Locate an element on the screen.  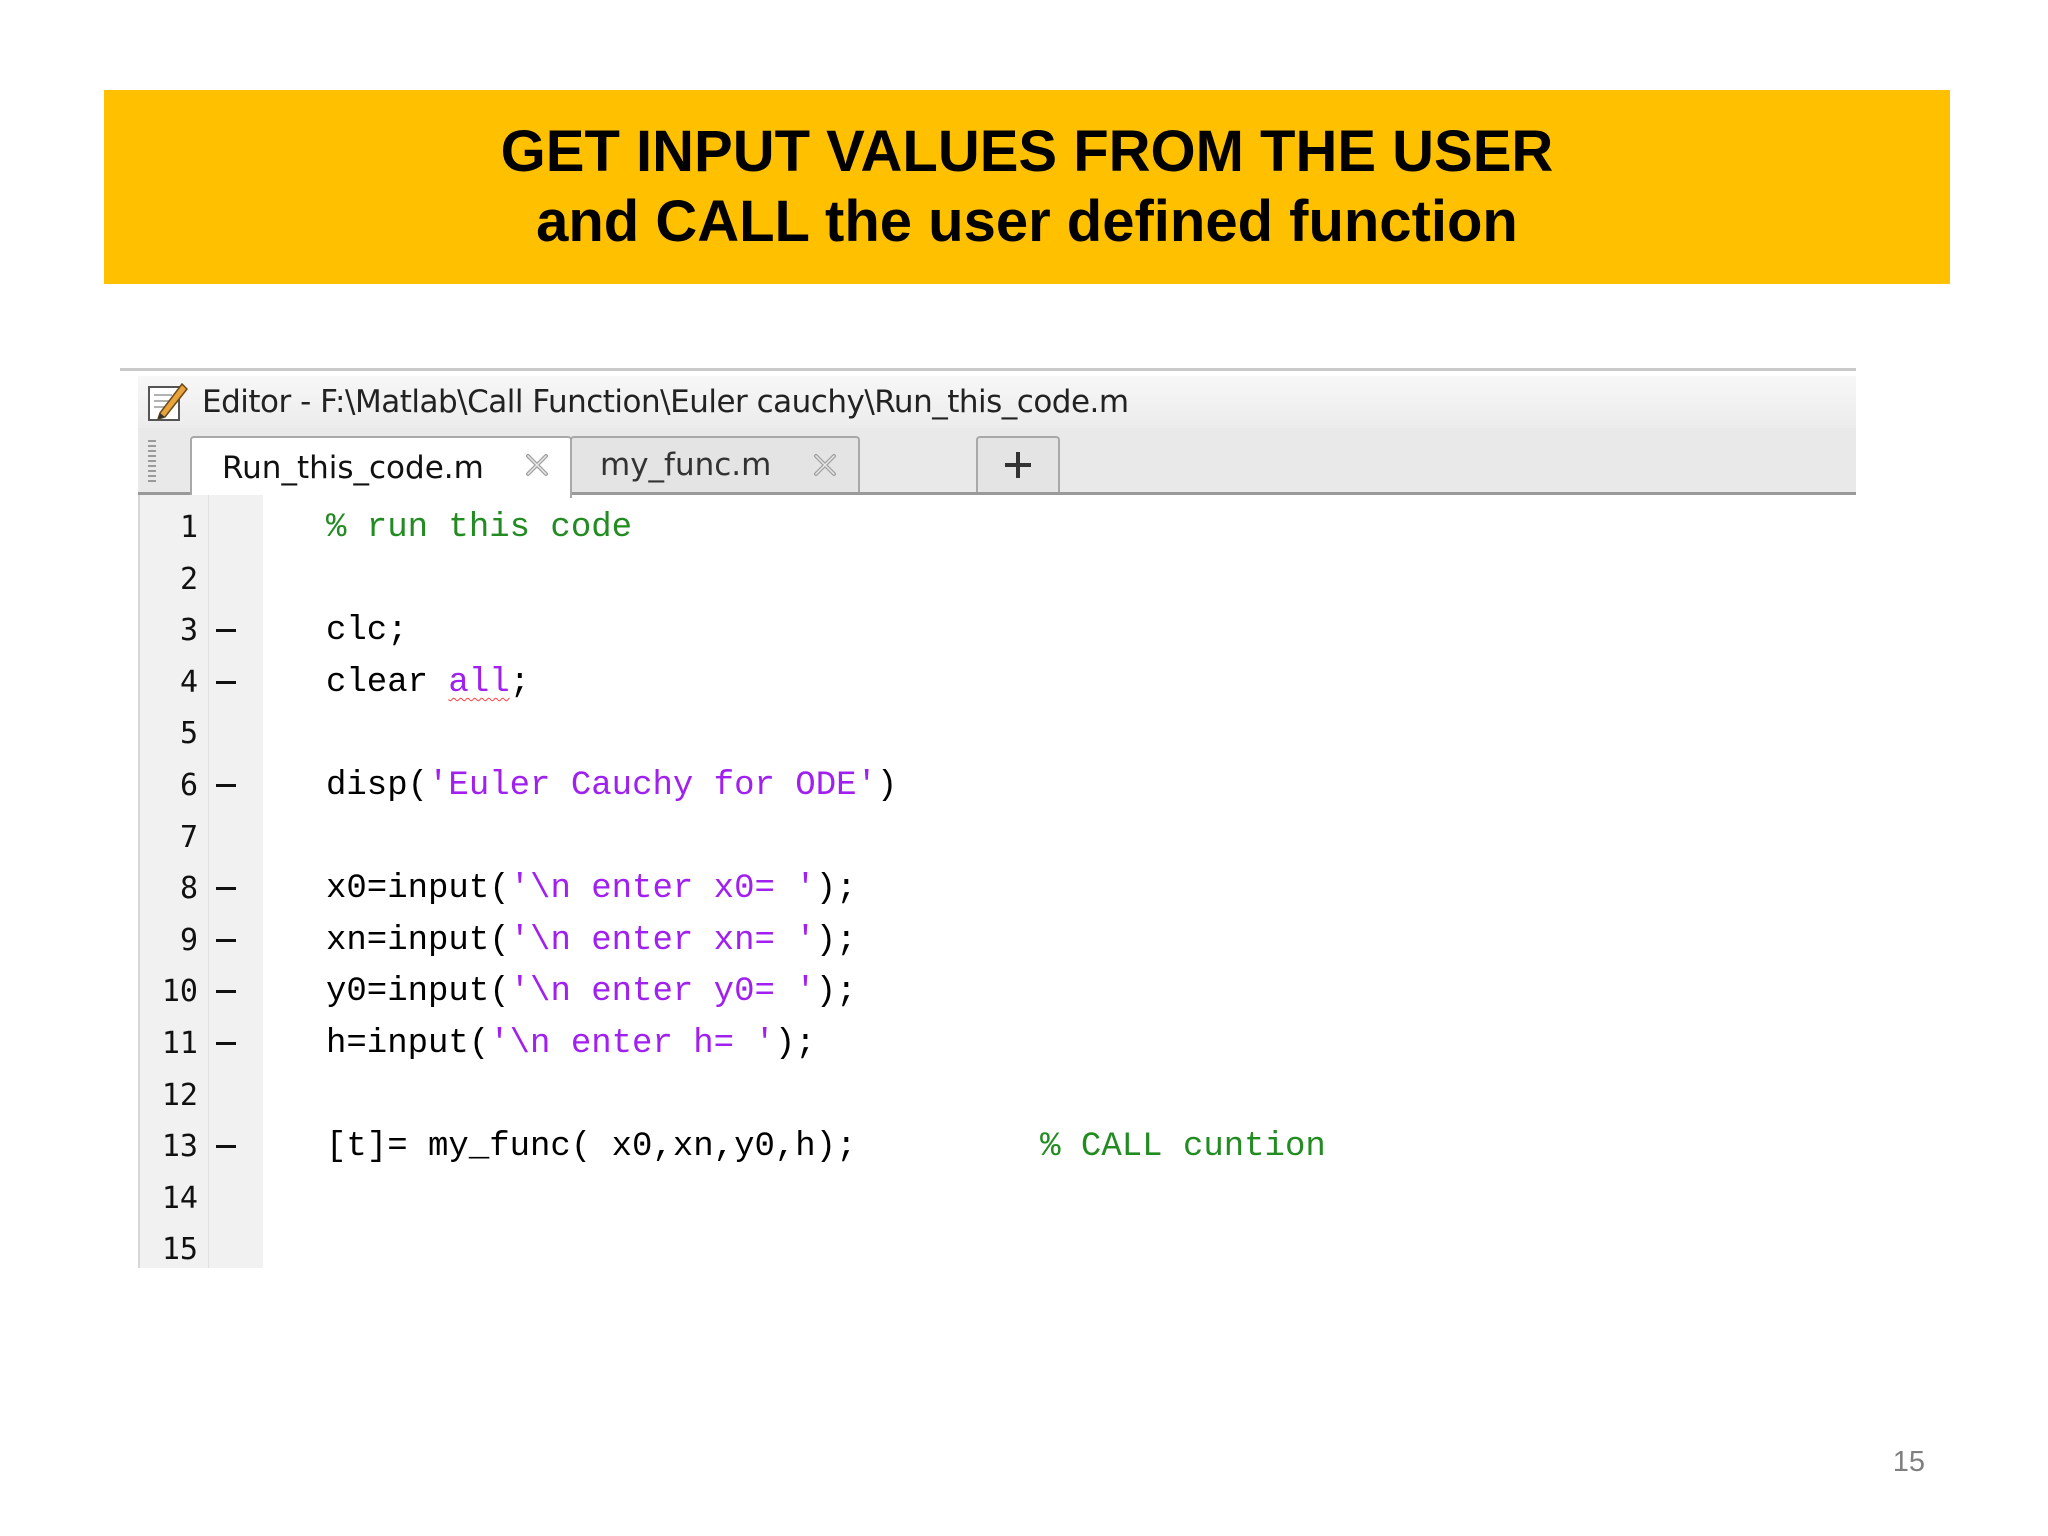
code-text: disp('Euler Cauchy for ODE') is located at coordinates (611, 786).